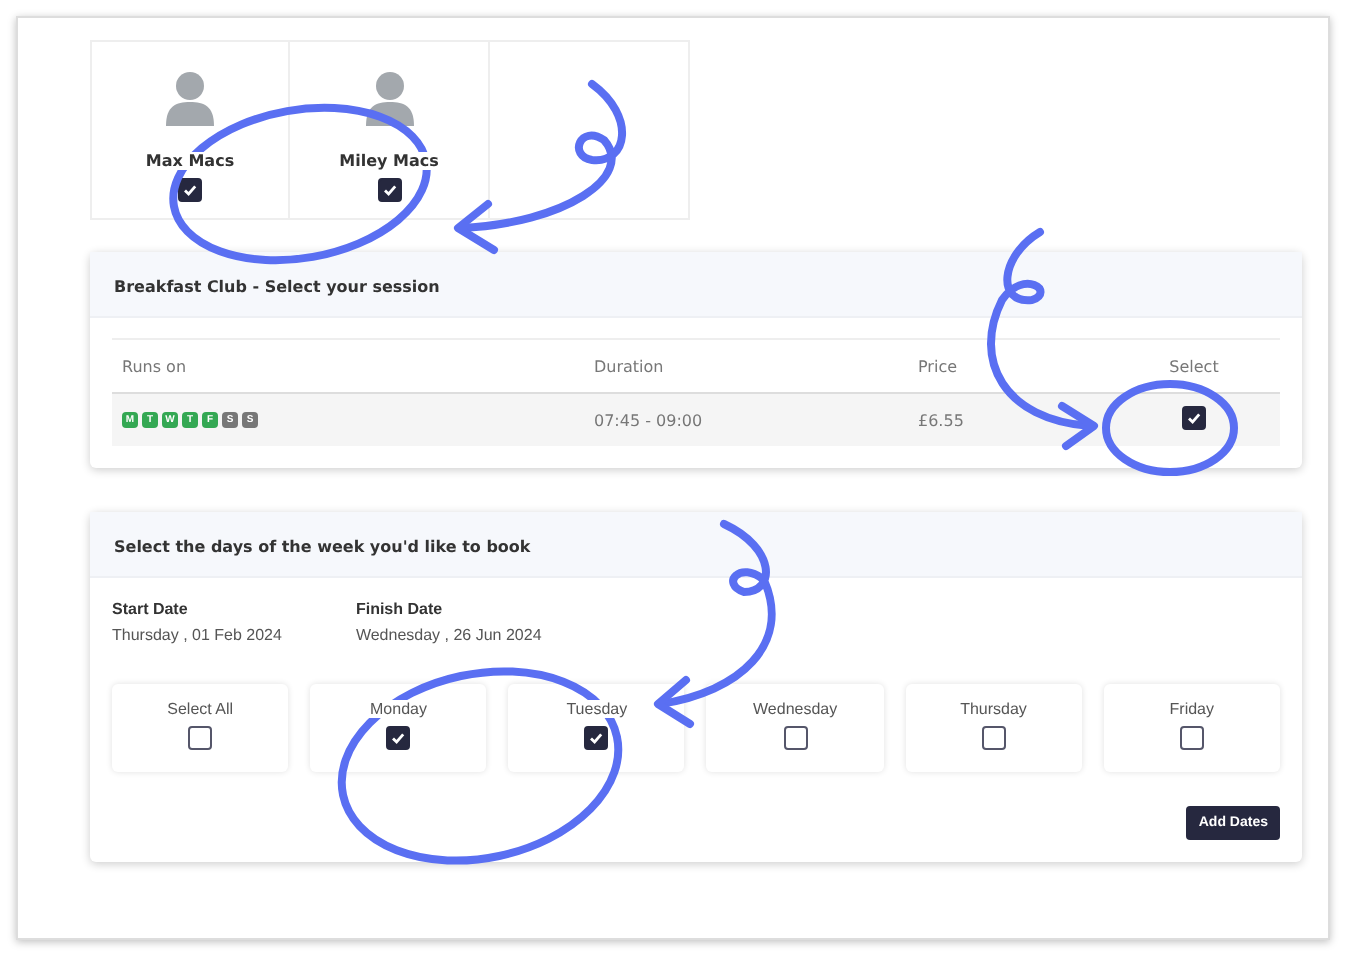 This screenshot has width=1362, height=954. What do you see at coordinates (389, 161) in the screenshot?
I see `child-name: Miley Macs` at bounding box center [389, 161].